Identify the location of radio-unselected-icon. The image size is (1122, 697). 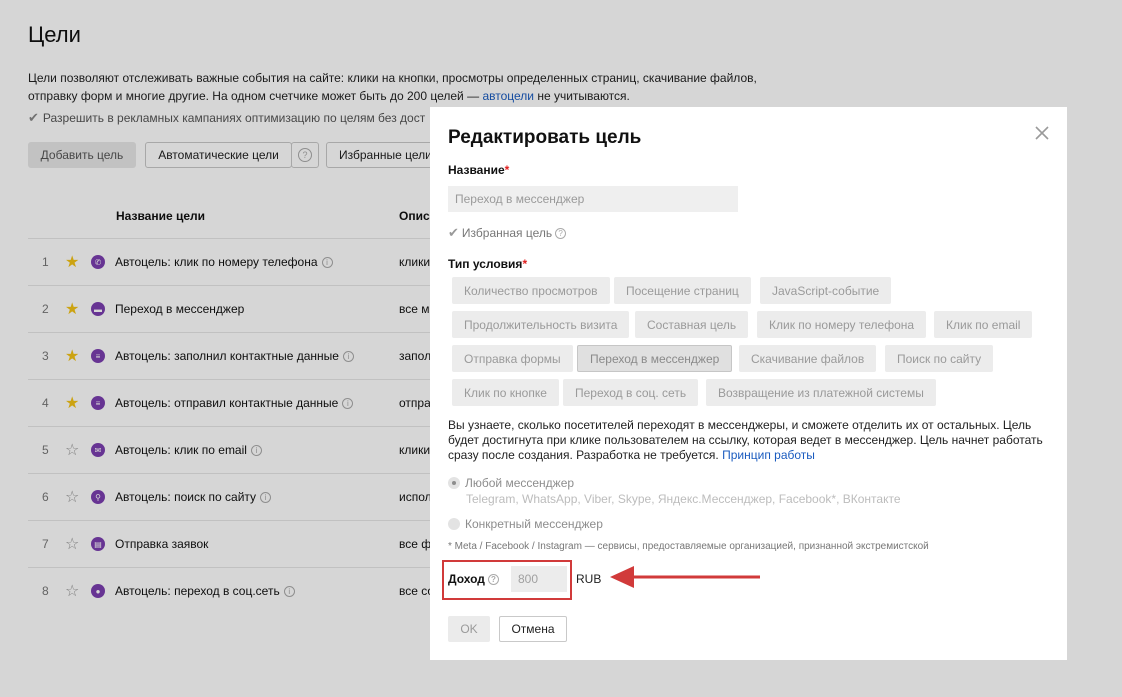
(454, 524).